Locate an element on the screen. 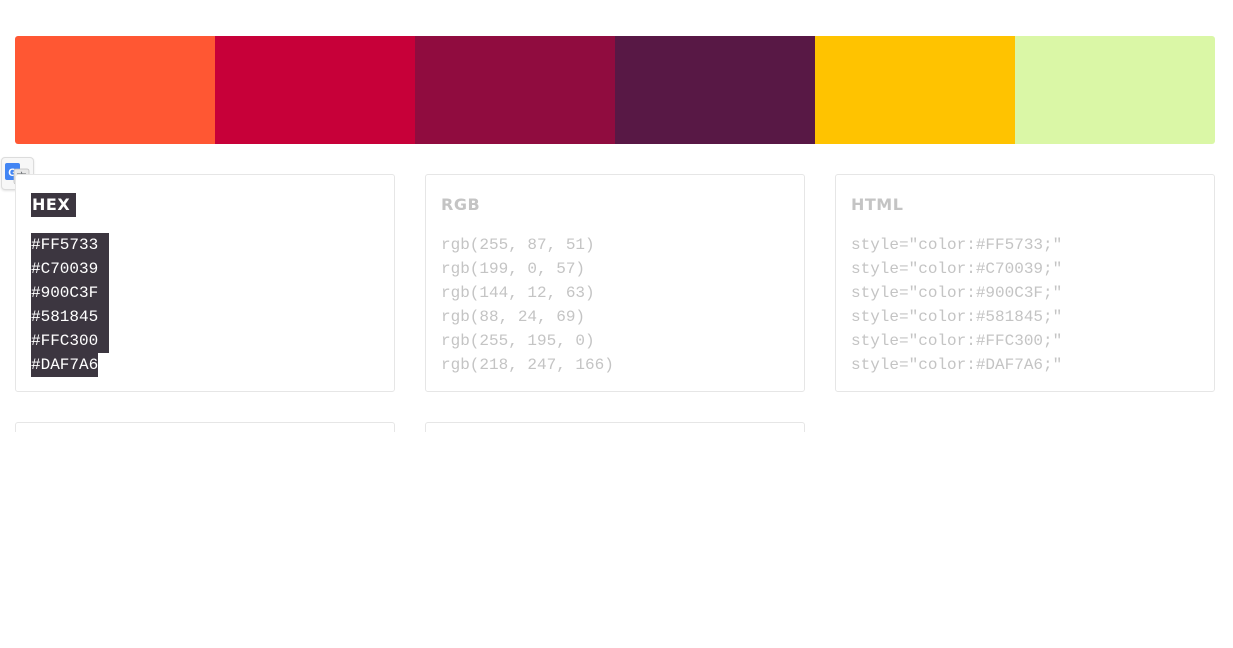 Image resolution: width=1233 pixels, height=648 pixels. code-text: style="color:#FF5733;" is located at coordinates (957, 245).